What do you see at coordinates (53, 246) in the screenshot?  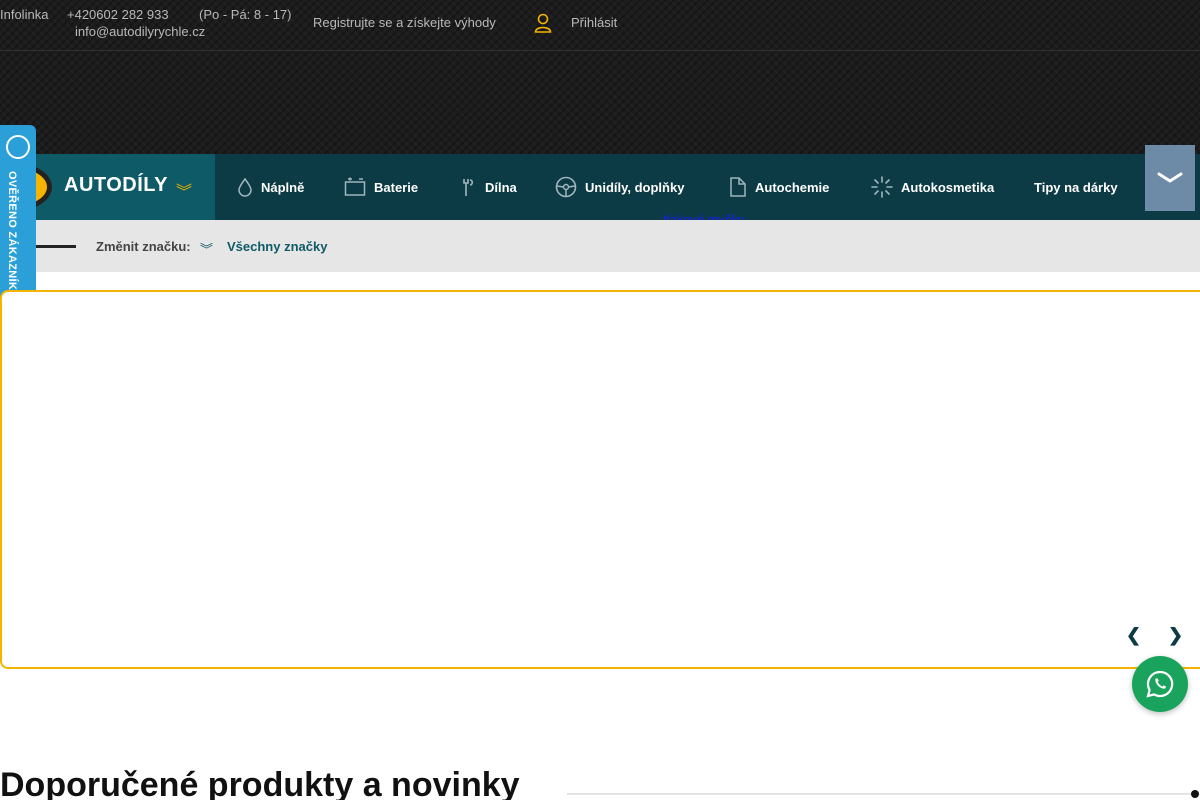 I see `divider` at bounding box center [53, 246].